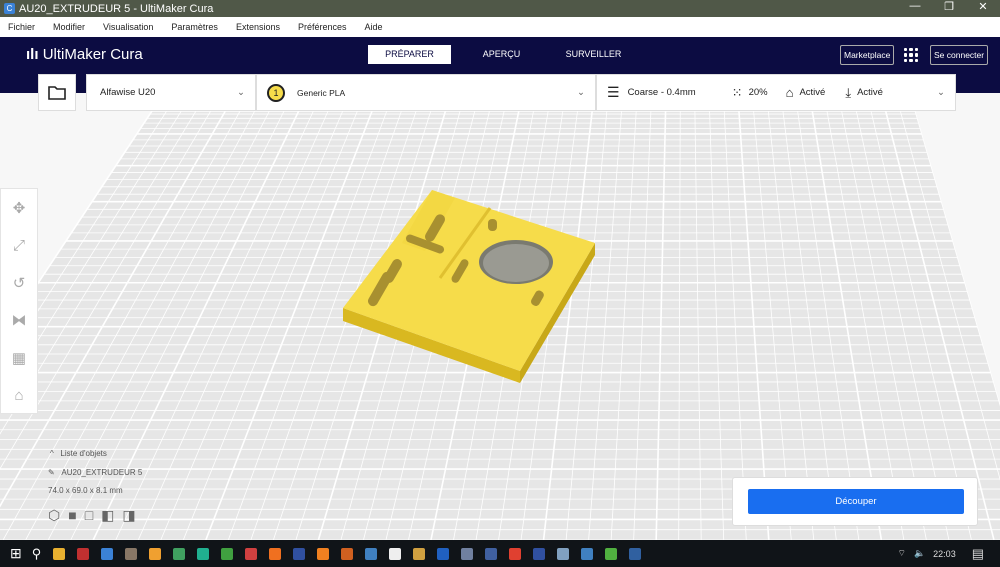 The width and height of the screenshot is (1000, 567). I want to click on support-blocker-icon: ⌂, so click(19, 396).